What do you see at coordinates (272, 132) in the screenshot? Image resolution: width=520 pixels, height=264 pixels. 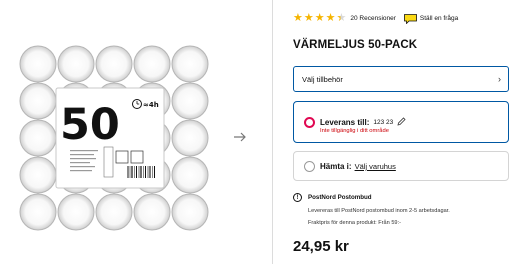 I see `panel-divider` at bounding box center [272, 132].